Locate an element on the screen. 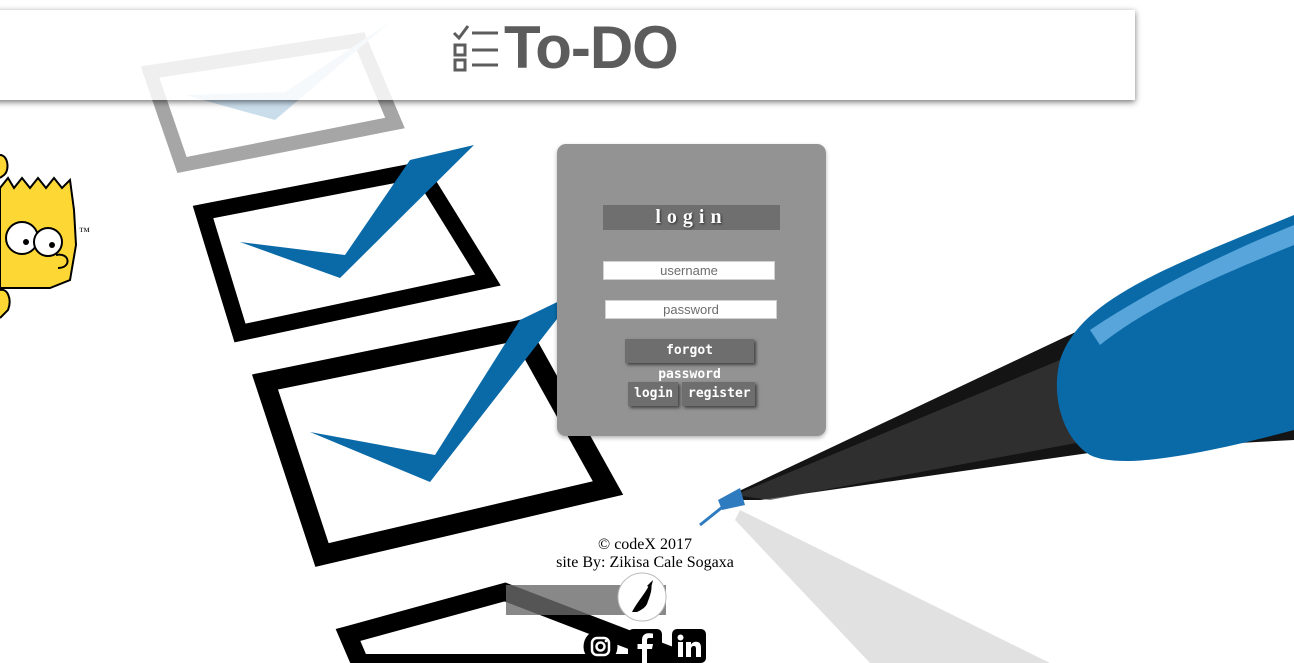 This screenshot has height=663, width=1294. login-heading: login is located at coordinates (691, 217).